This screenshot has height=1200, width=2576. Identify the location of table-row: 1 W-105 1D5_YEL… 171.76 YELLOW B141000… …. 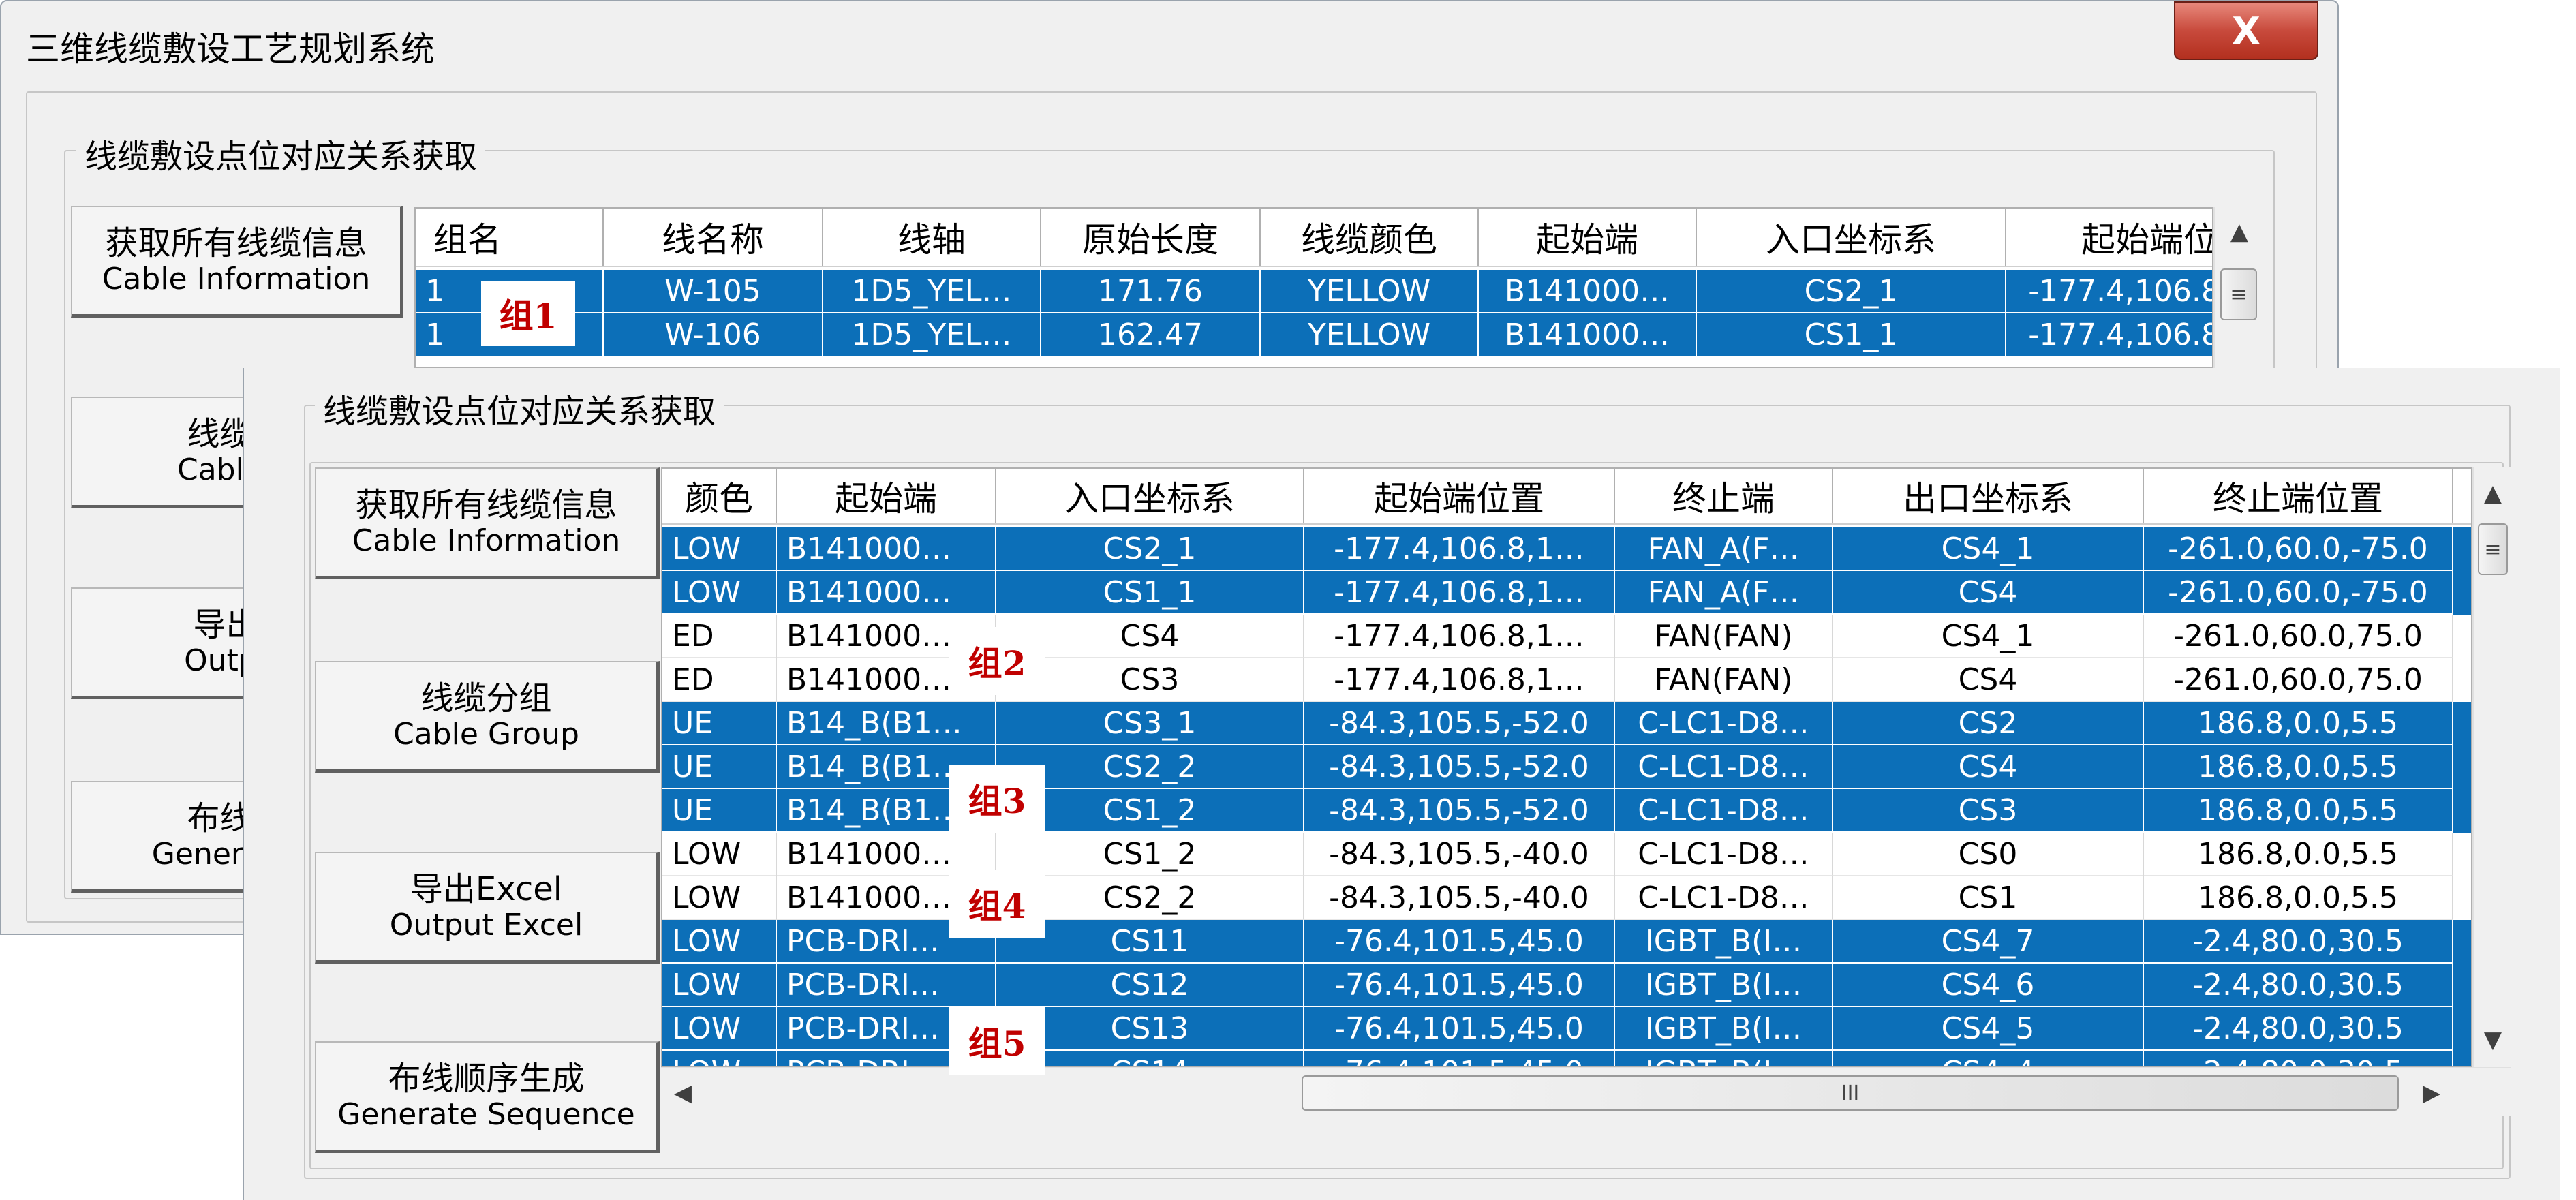
(1314, 291).